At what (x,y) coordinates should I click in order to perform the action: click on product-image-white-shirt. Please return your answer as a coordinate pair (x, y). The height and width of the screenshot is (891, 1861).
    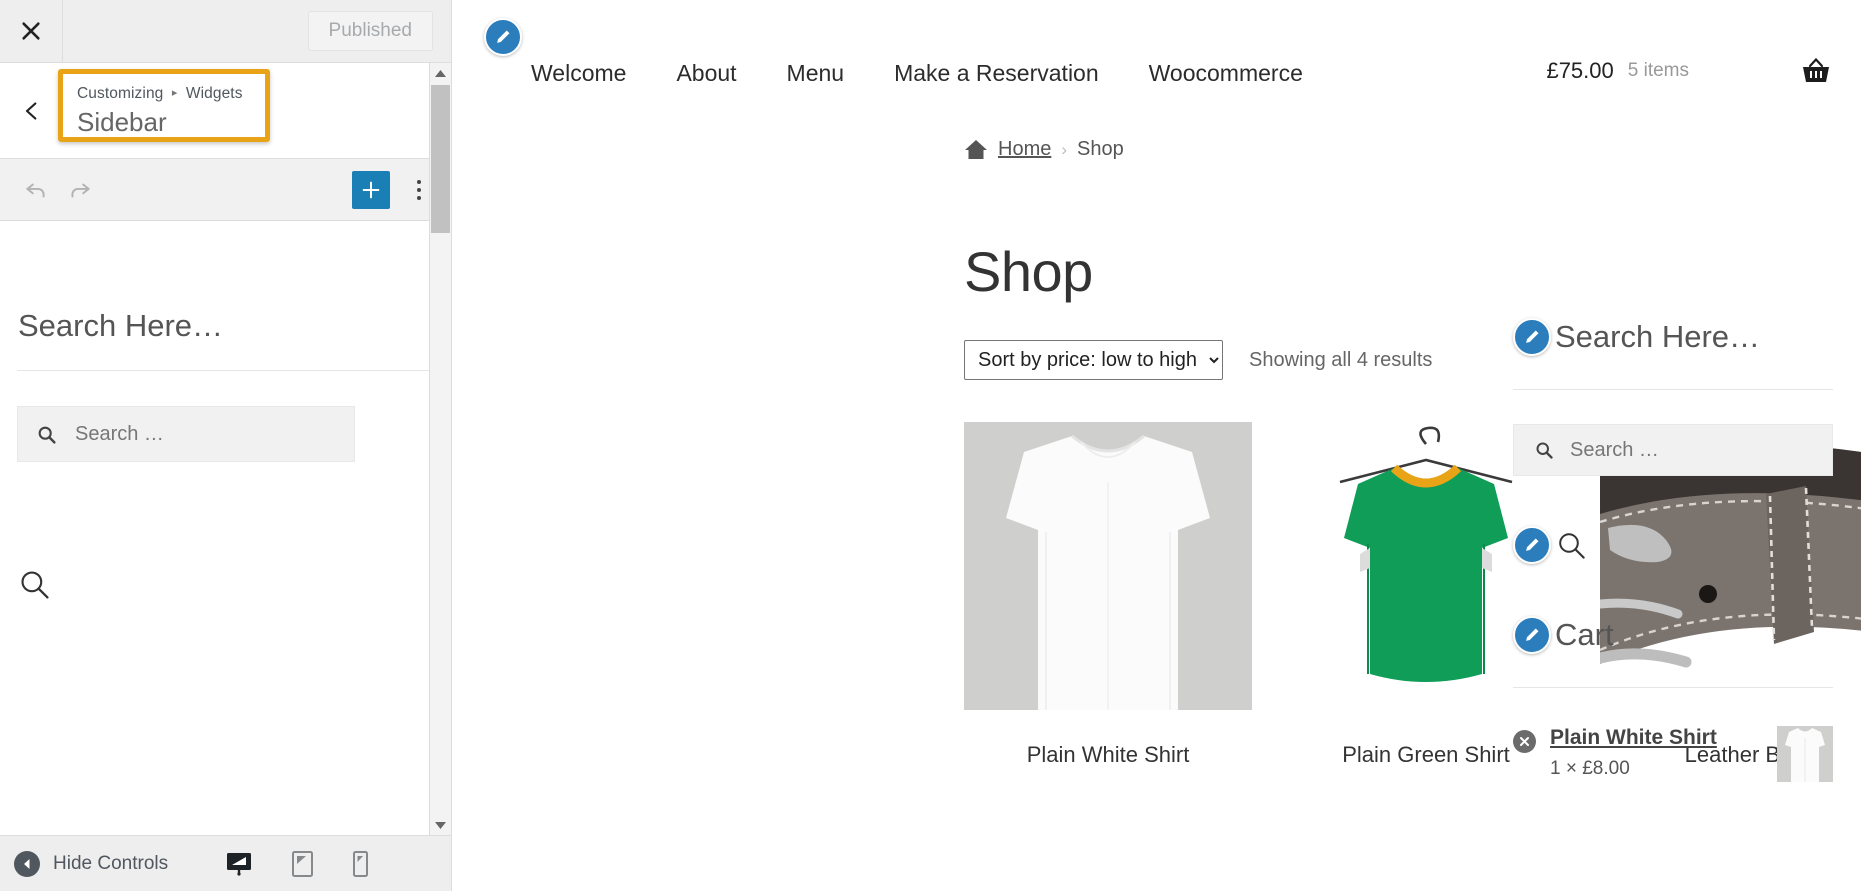
    Looking at the image, I should click on (1108, 566).